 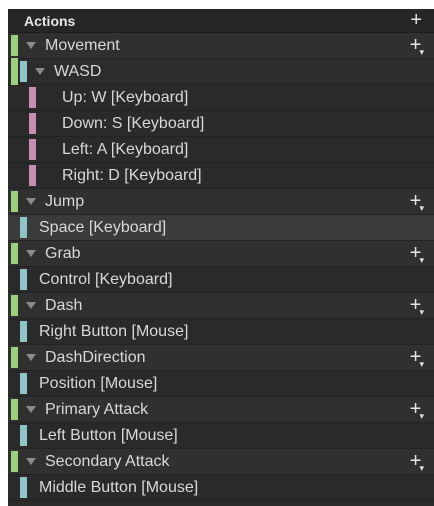 I want to click on row-content: DashDirection, so click(x=85, y=357).